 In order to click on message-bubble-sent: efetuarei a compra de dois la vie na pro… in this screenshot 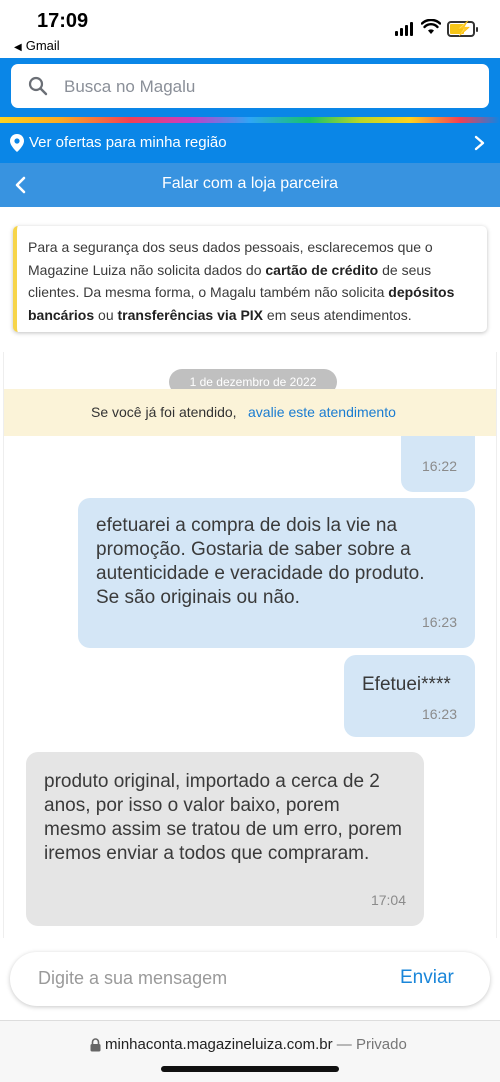, I will do `click(276, 573)`.